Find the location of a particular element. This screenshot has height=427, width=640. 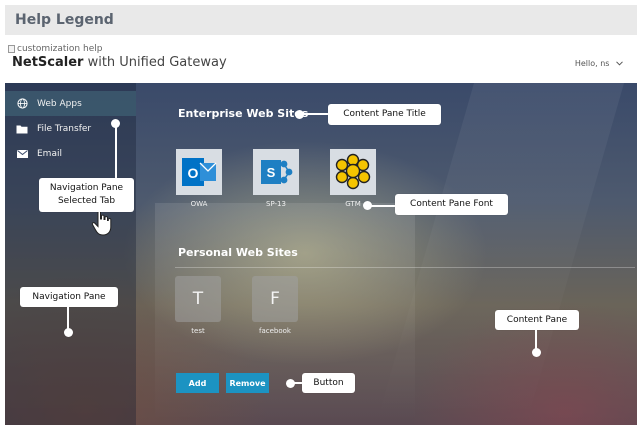

app-label-test: test is located at coordinates (198, 331).